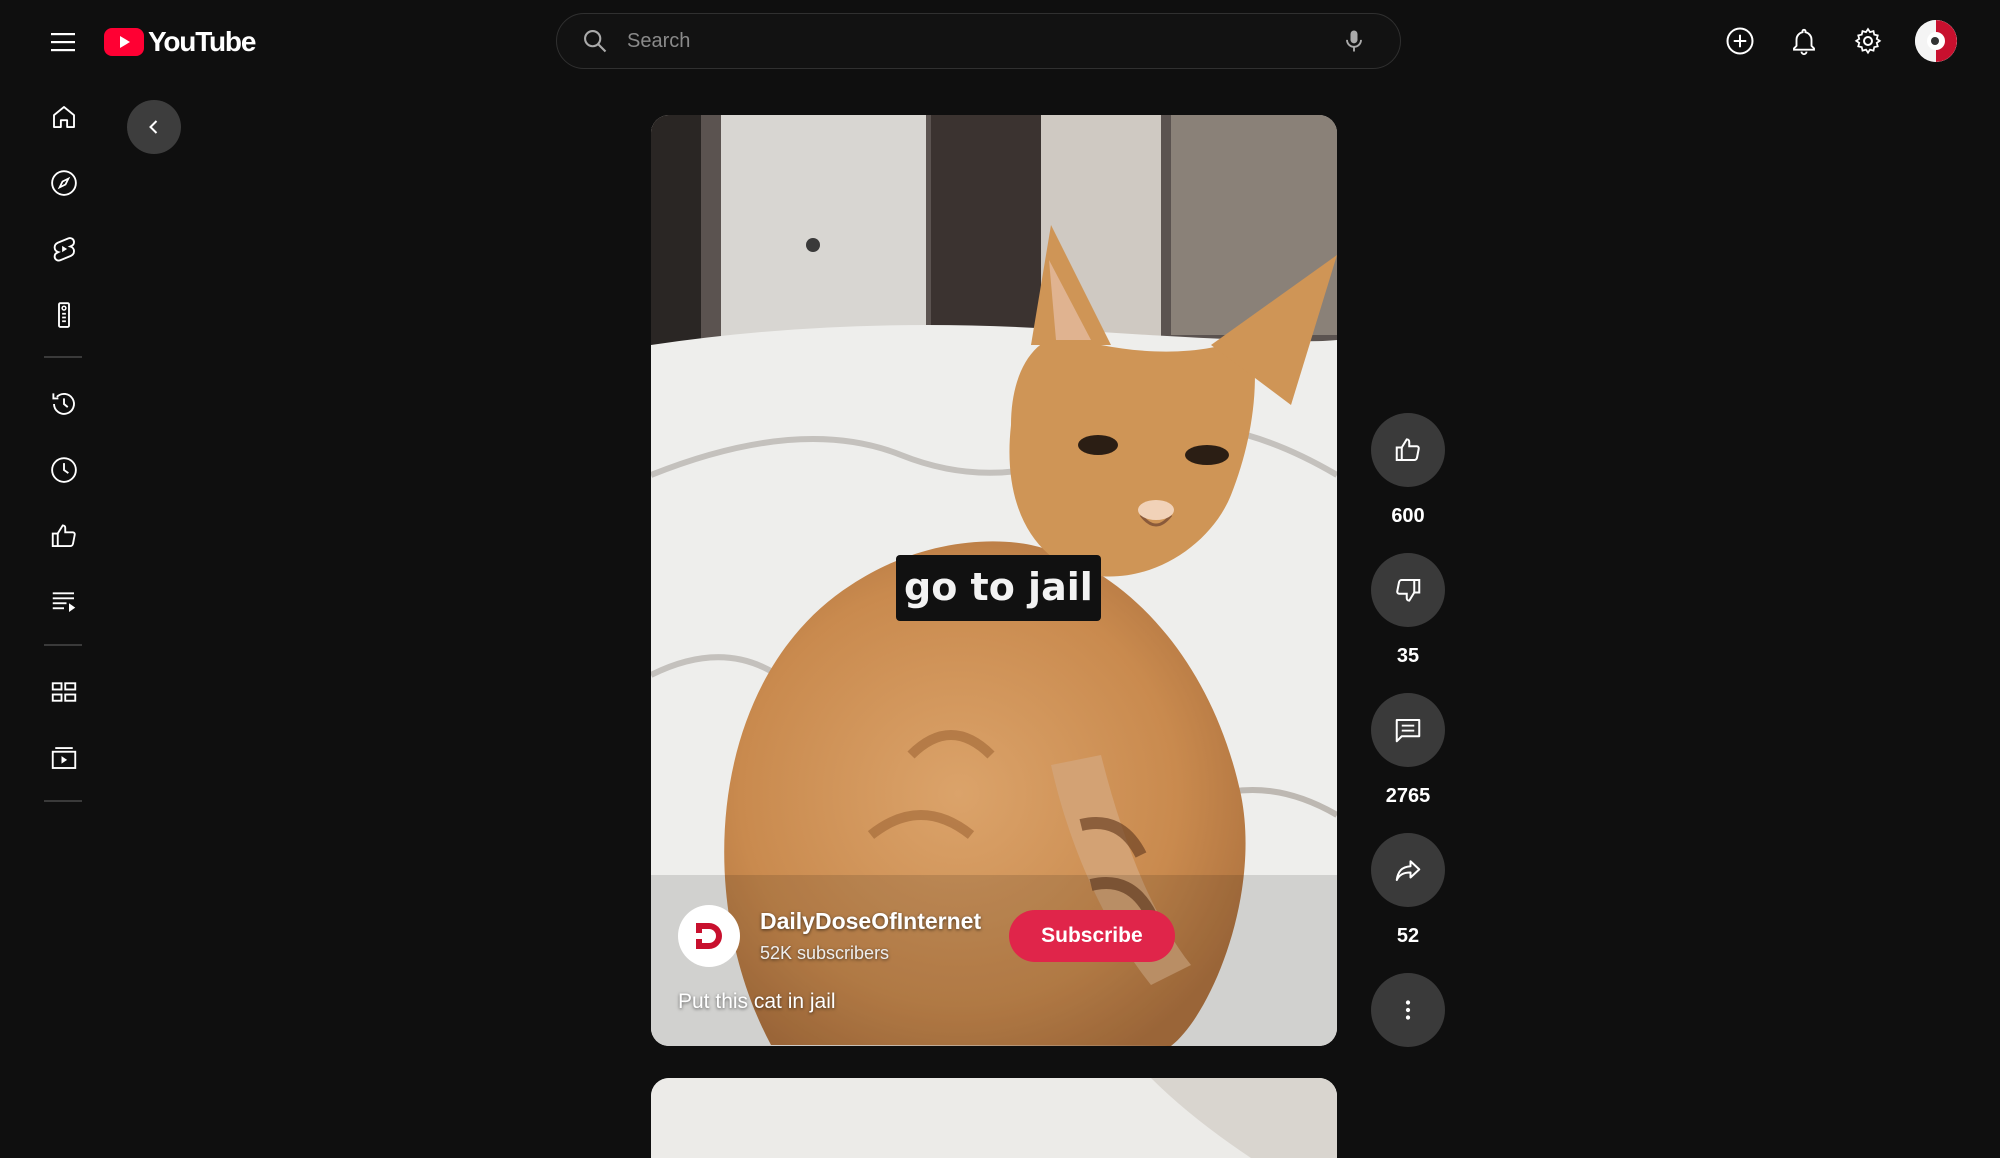 The image size is (2000, 1158). I want to click on sidebar-item-shorts, so click(64, 249).